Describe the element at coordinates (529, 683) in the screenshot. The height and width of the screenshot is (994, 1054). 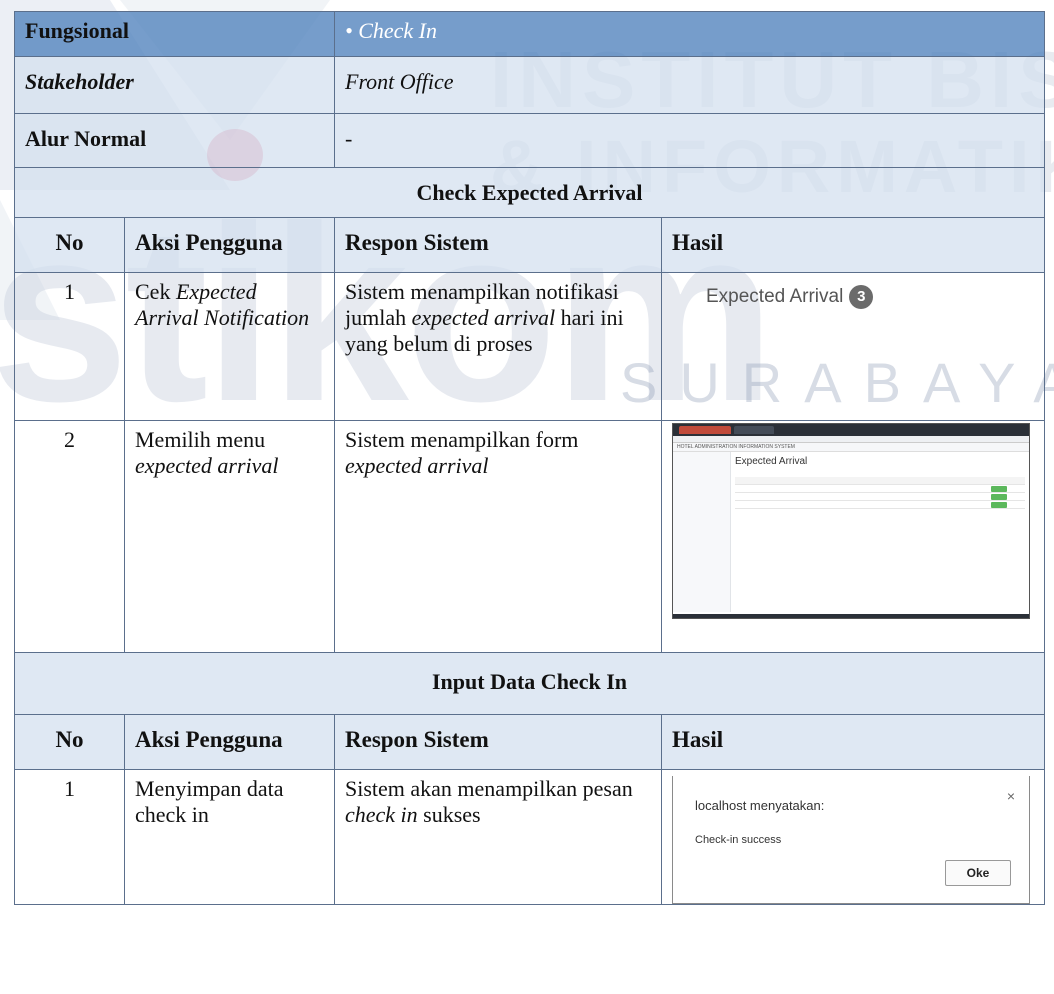
I see `section-title-input-data-check-in: Input Data Check In` at that location.